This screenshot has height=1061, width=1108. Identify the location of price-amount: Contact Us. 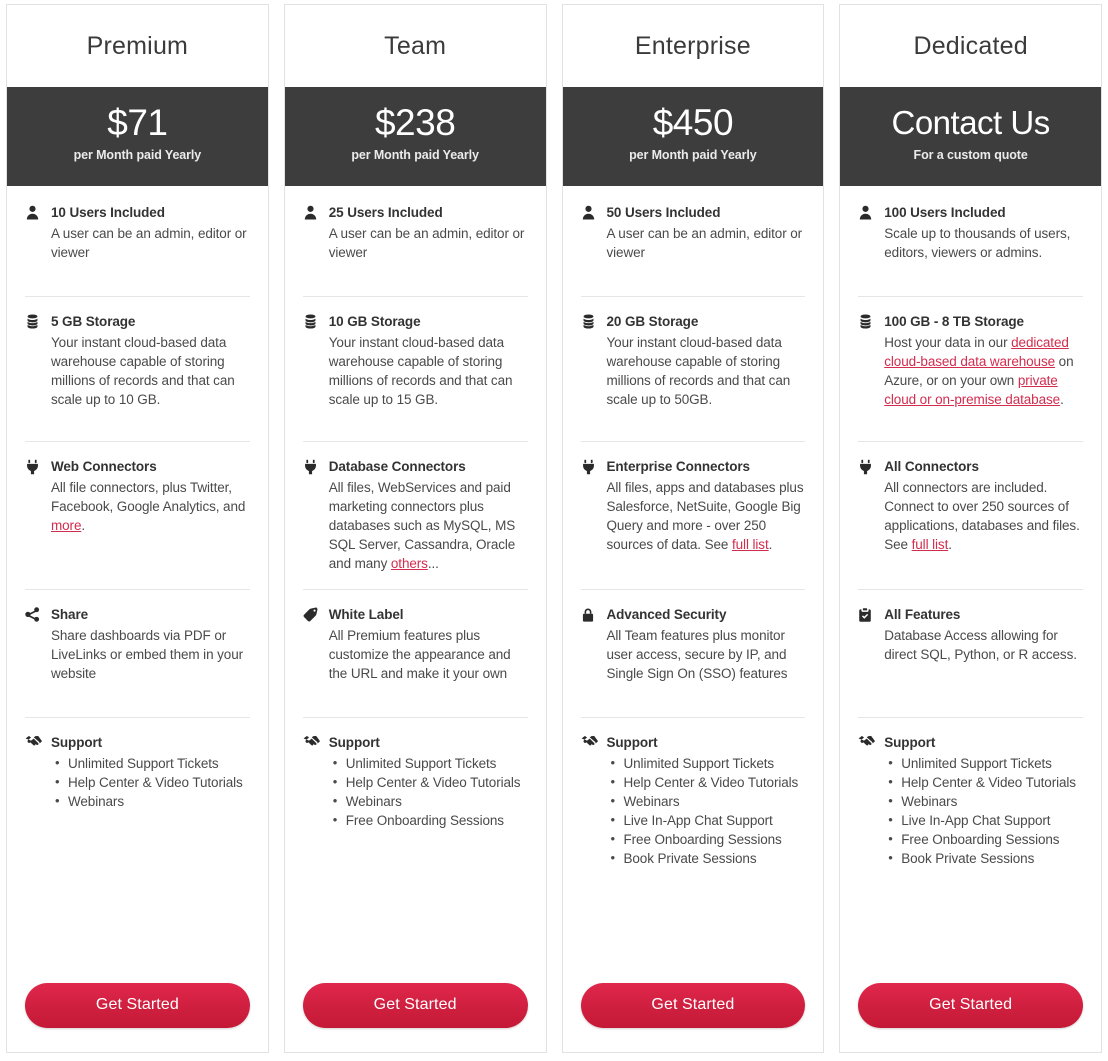
(971, 122).